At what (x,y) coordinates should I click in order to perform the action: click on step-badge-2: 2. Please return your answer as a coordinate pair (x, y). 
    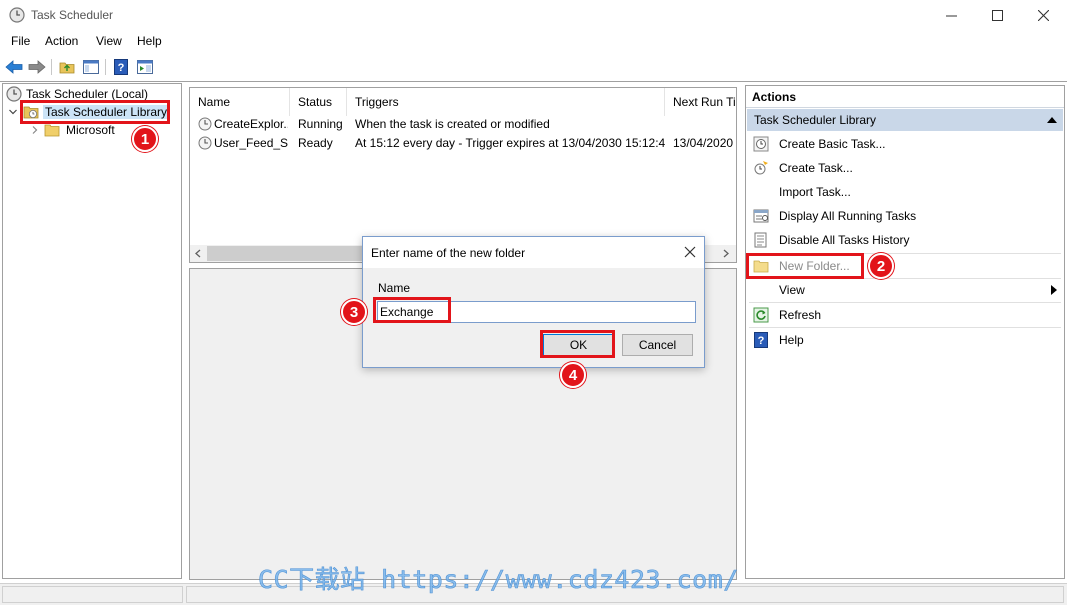
    Looking at the image, I should click on (881, 266).